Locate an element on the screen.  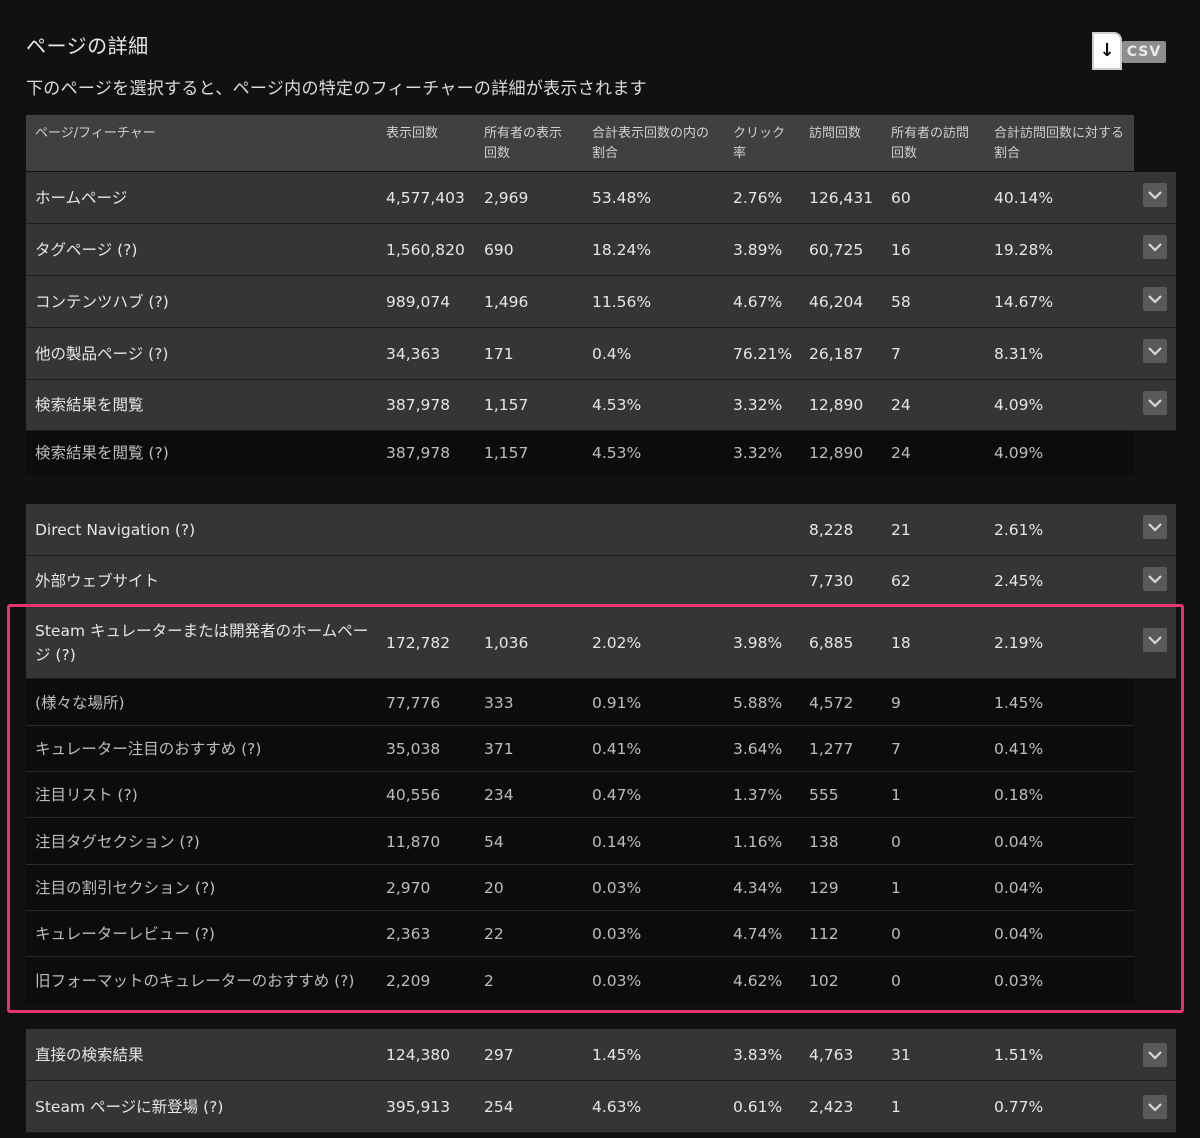
row-ctr: 1.37% is located at coordinates (758, 795).